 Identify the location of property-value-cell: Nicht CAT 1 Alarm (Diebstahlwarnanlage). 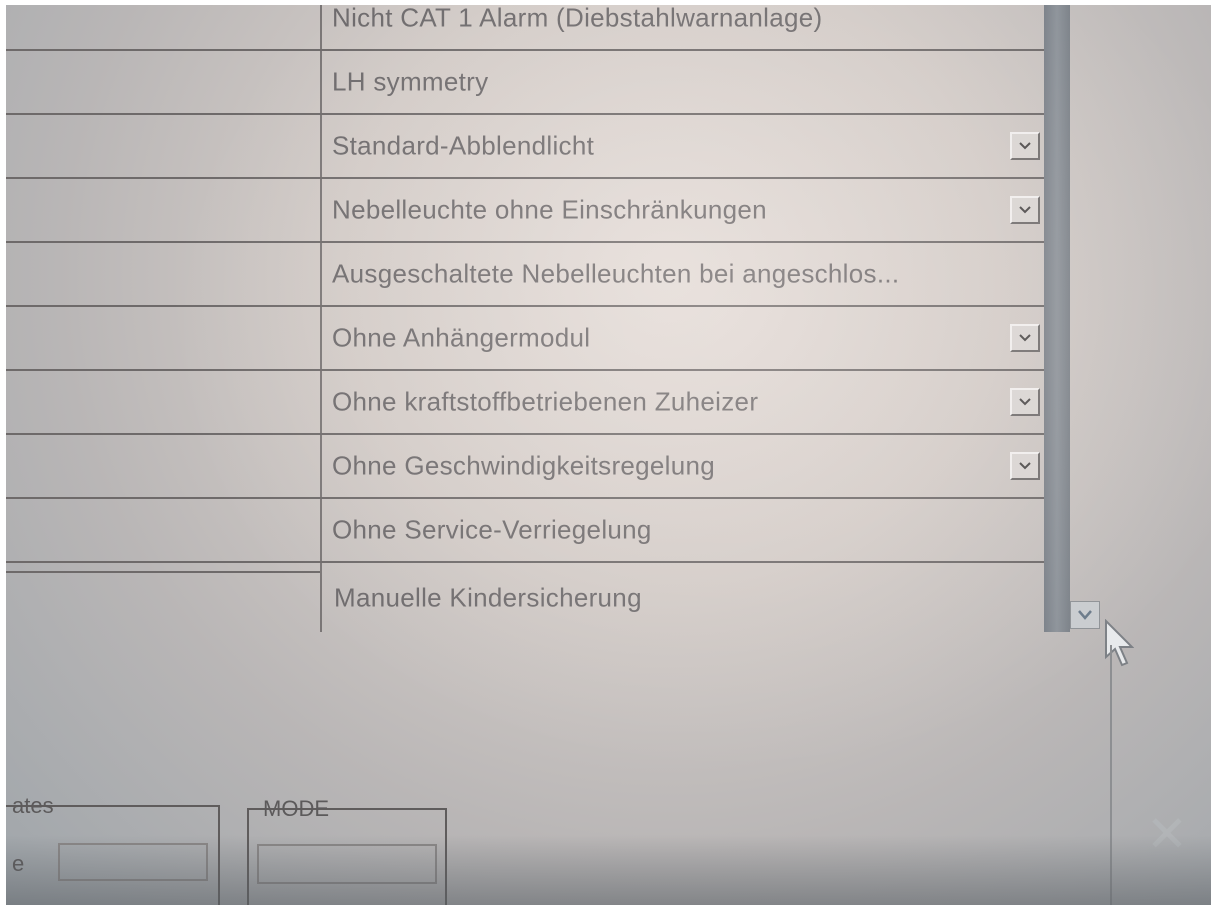
(684, 27).